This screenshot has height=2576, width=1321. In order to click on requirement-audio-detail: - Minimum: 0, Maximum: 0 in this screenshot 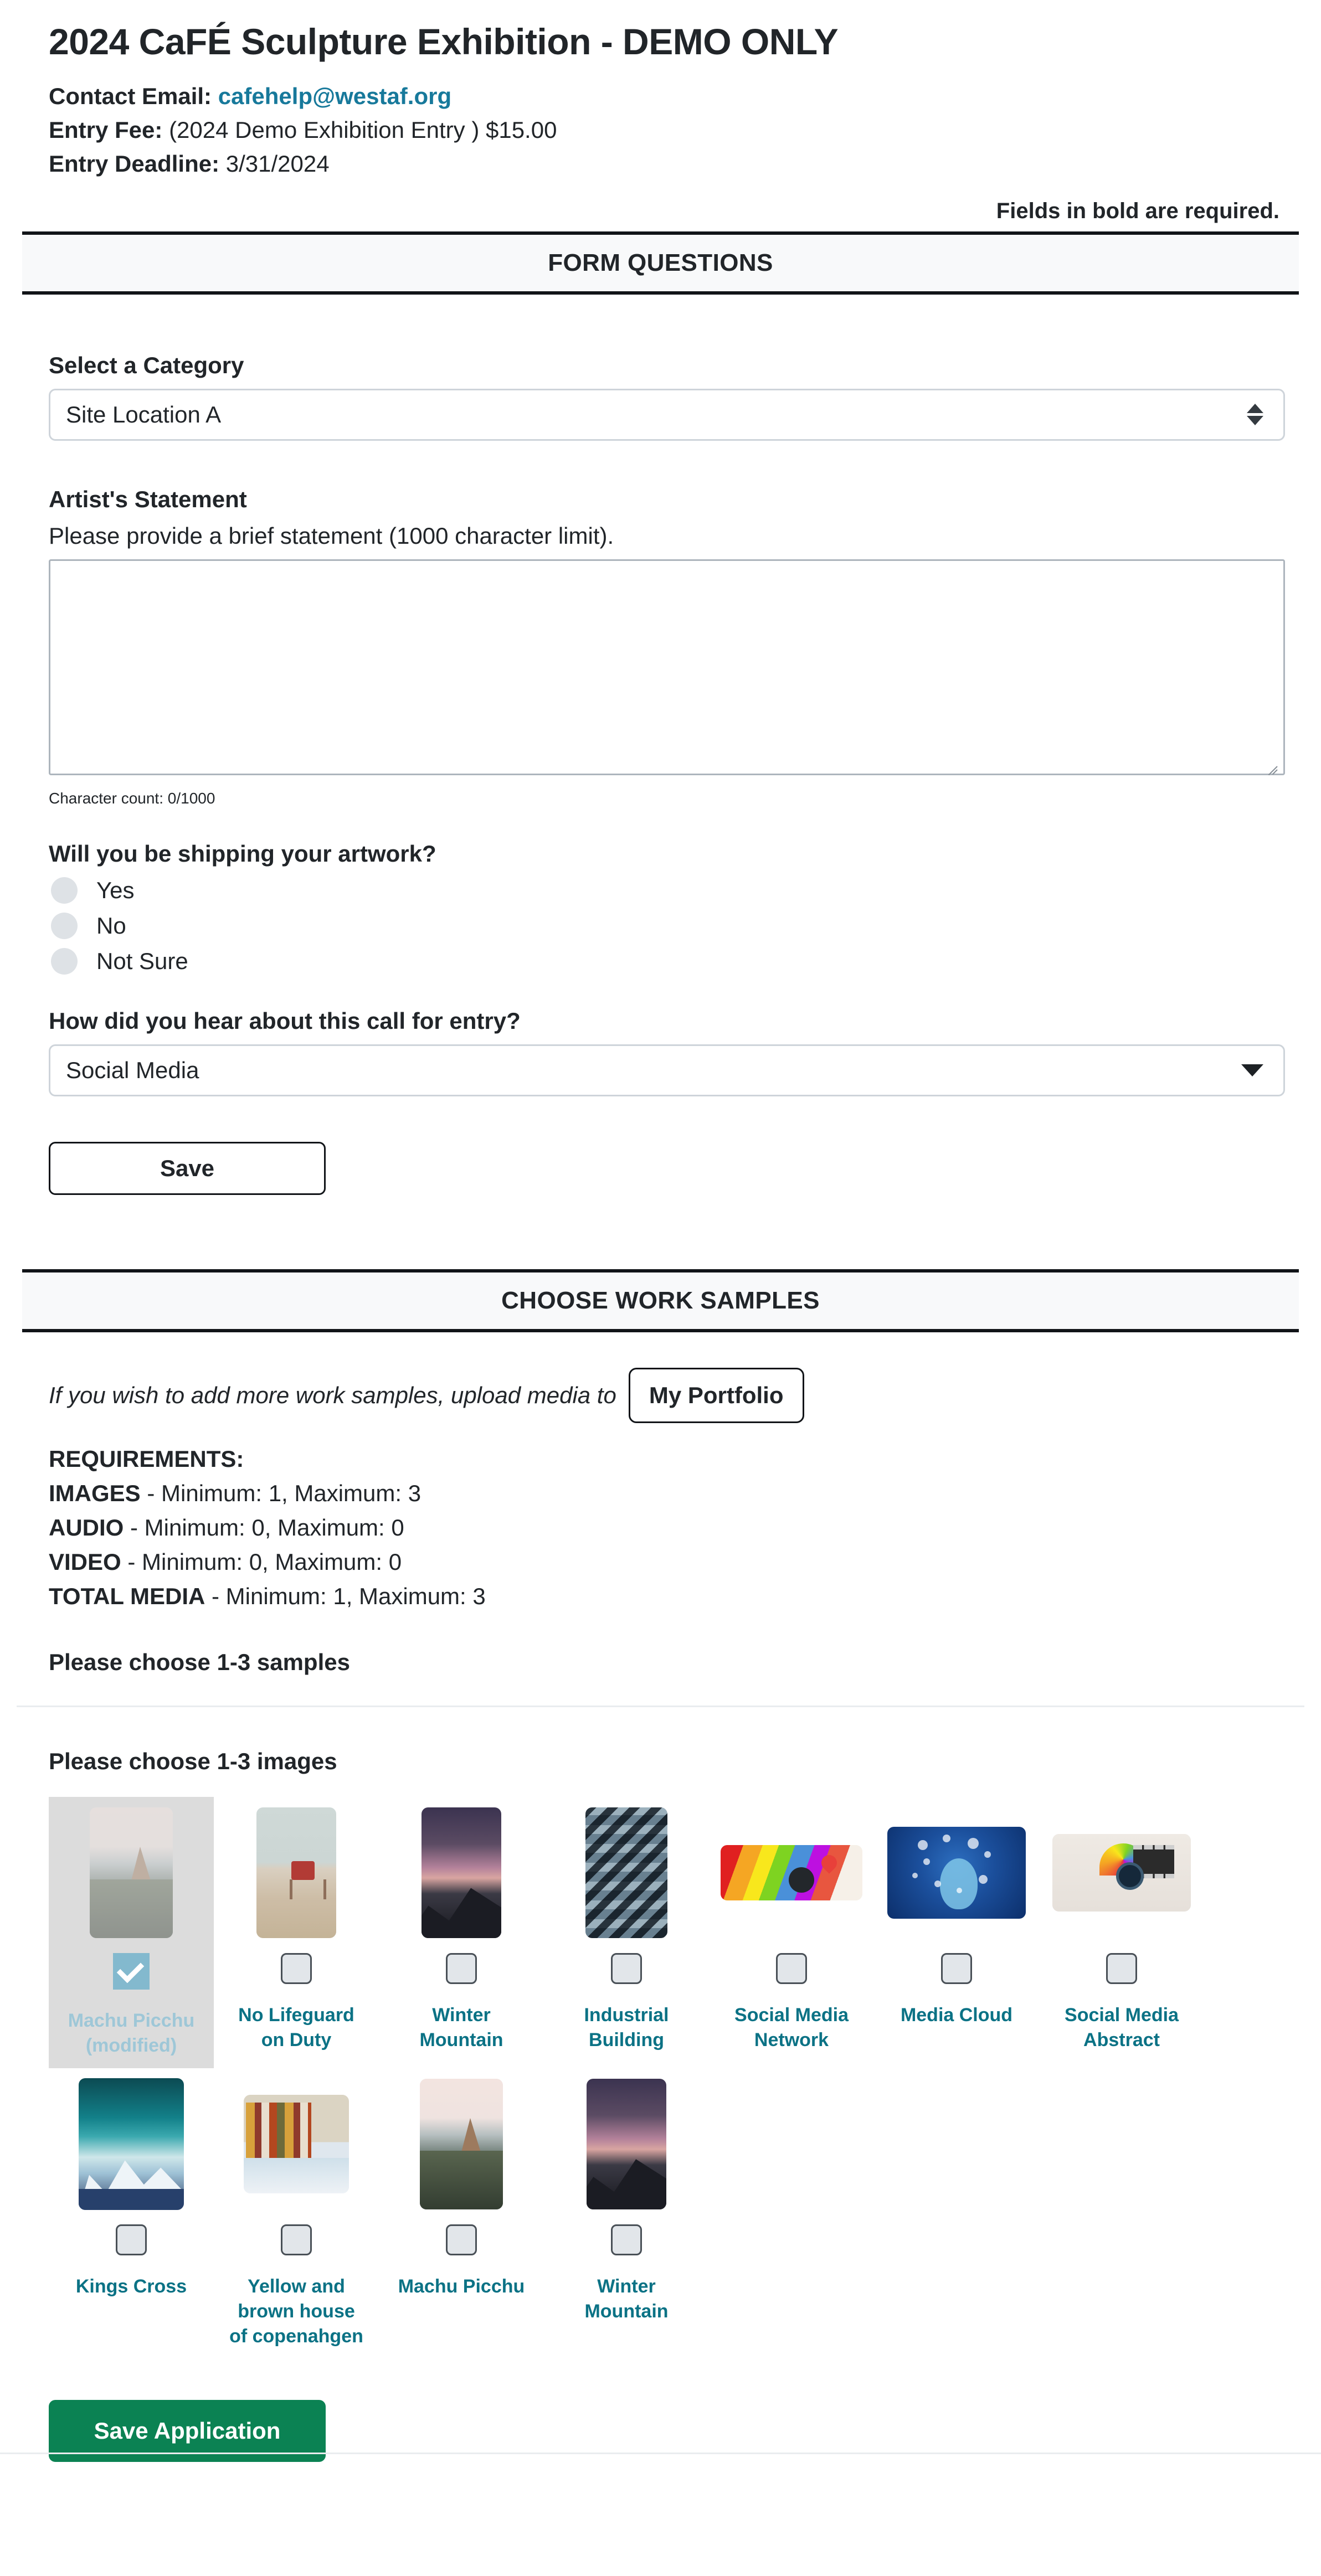, I will do `click(264, 1527)`.